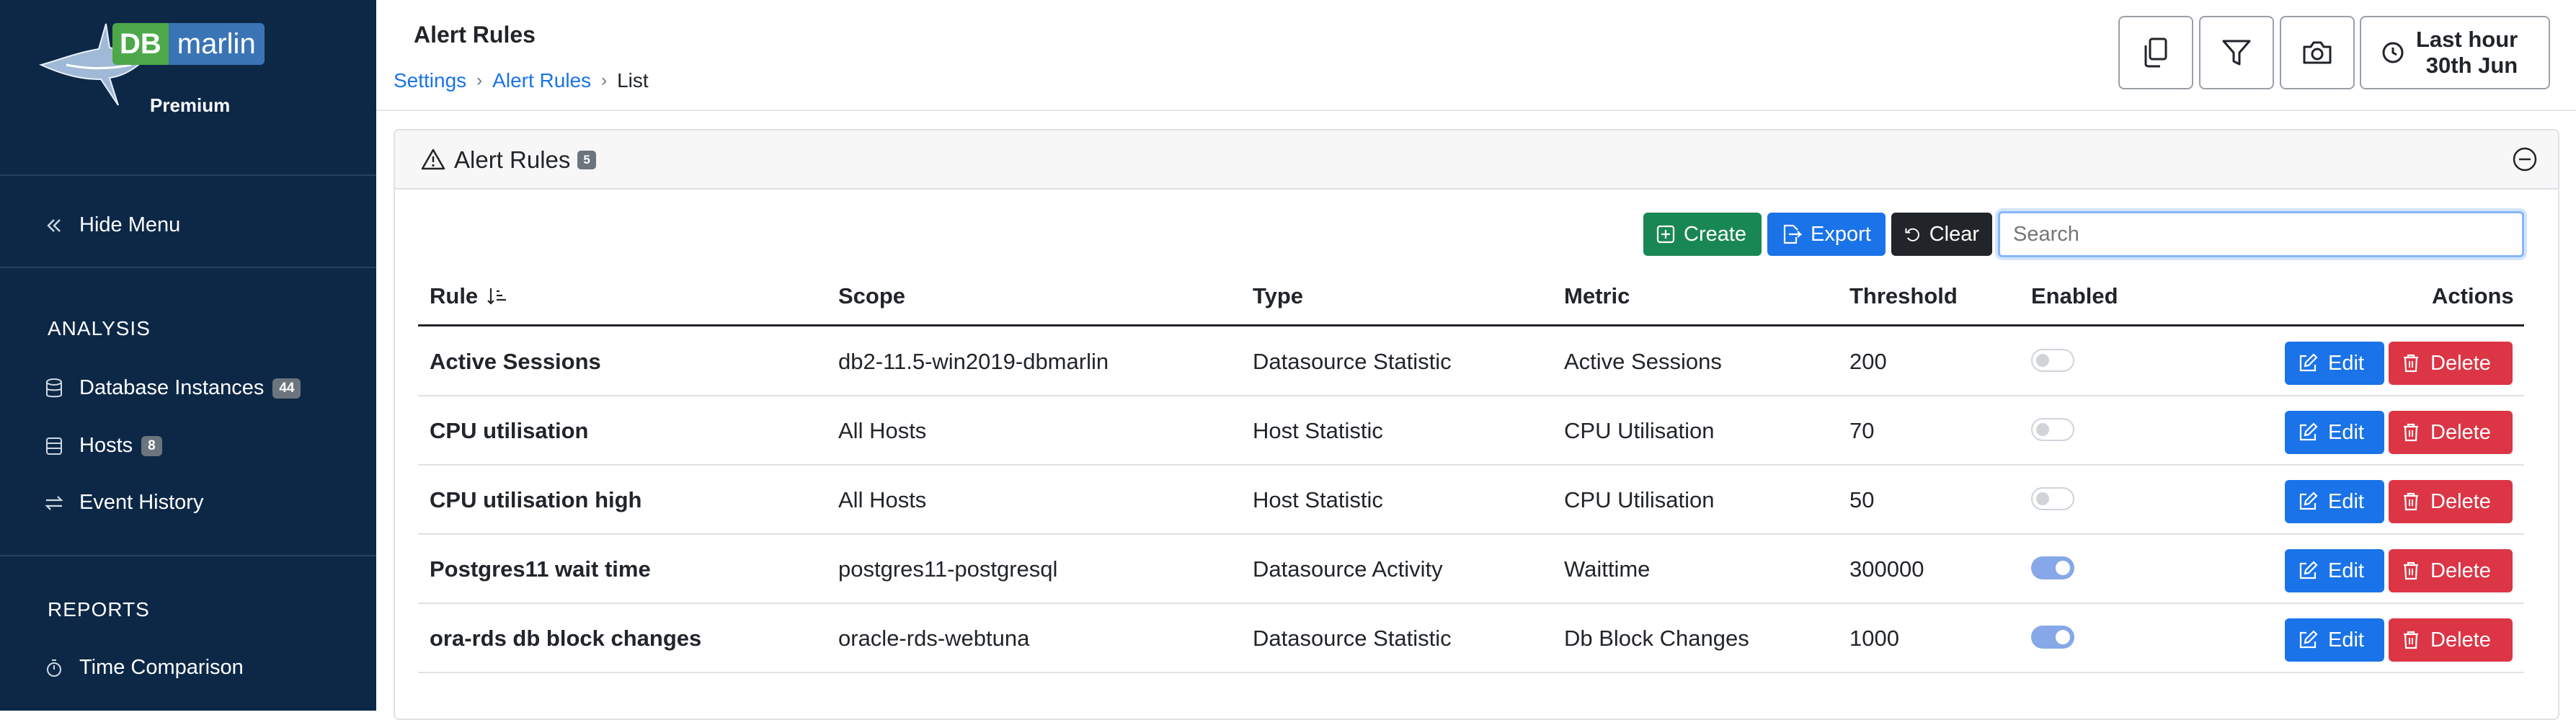 Image resolution: width=2576 pixels, height=720 pixels. I want to click on sidebar-item-hosts: Hosts 8, so click(102, 446).